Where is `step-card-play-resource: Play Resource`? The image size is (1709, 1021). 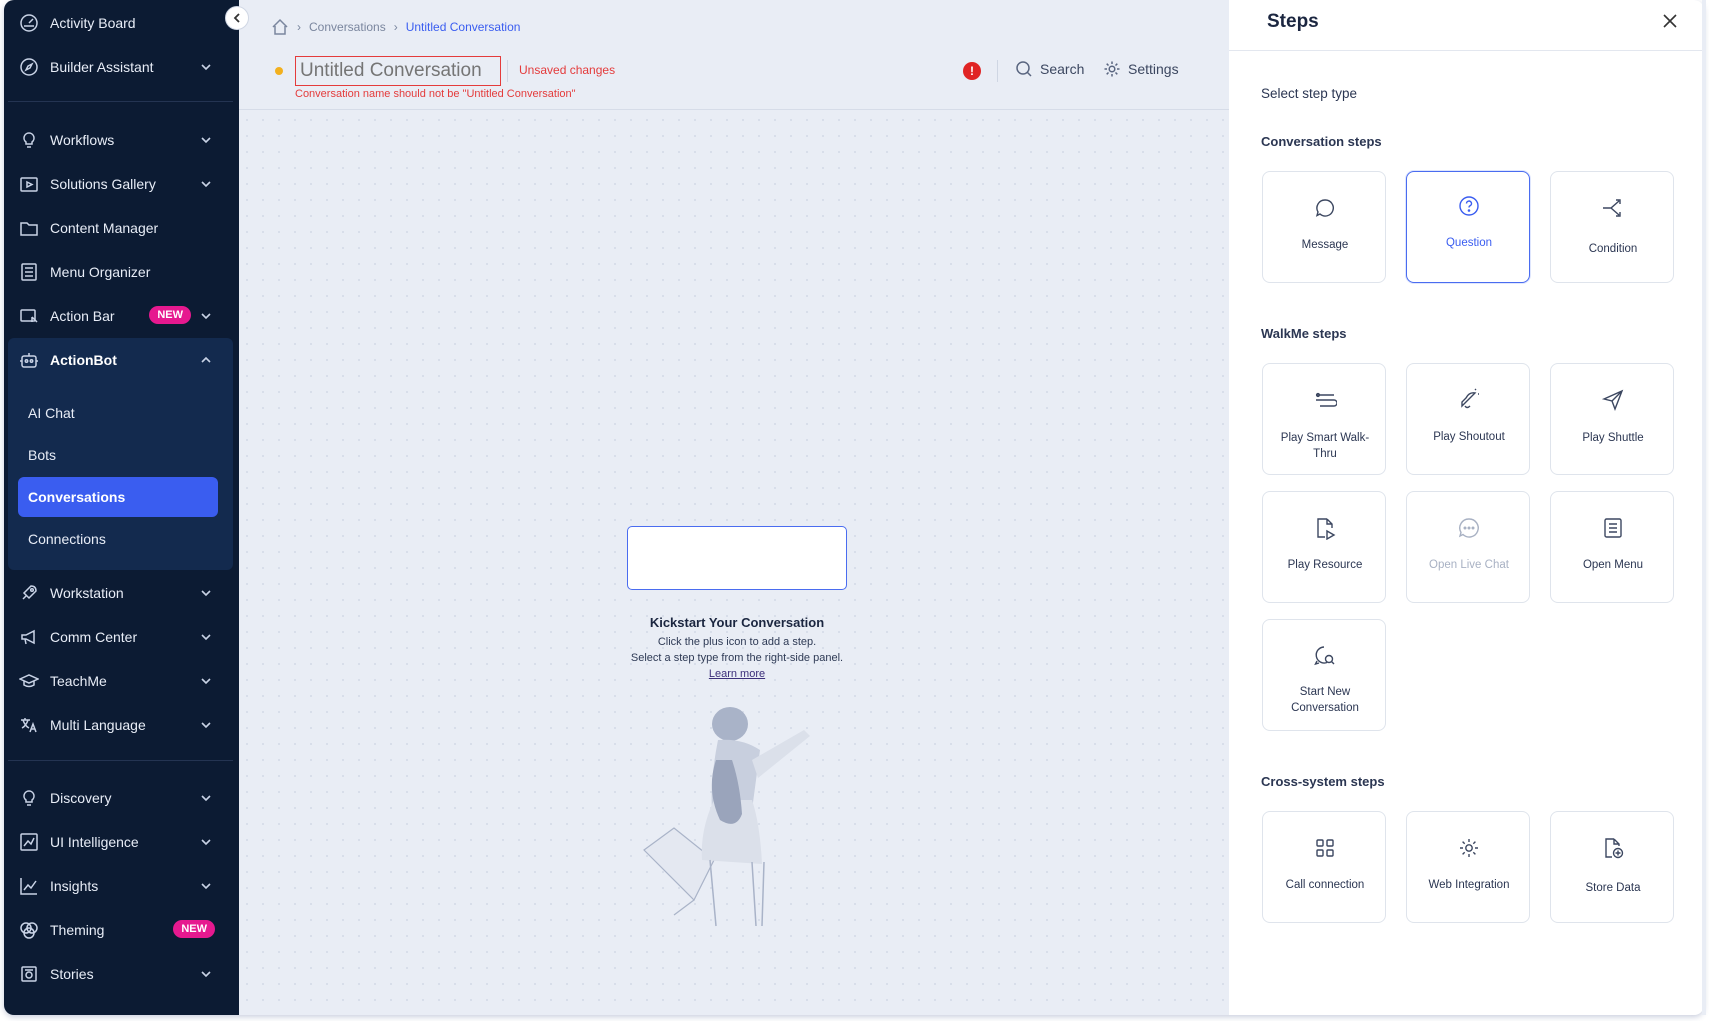 step-card-play-resource: Play Resource is located at coordinates (1324, 547).